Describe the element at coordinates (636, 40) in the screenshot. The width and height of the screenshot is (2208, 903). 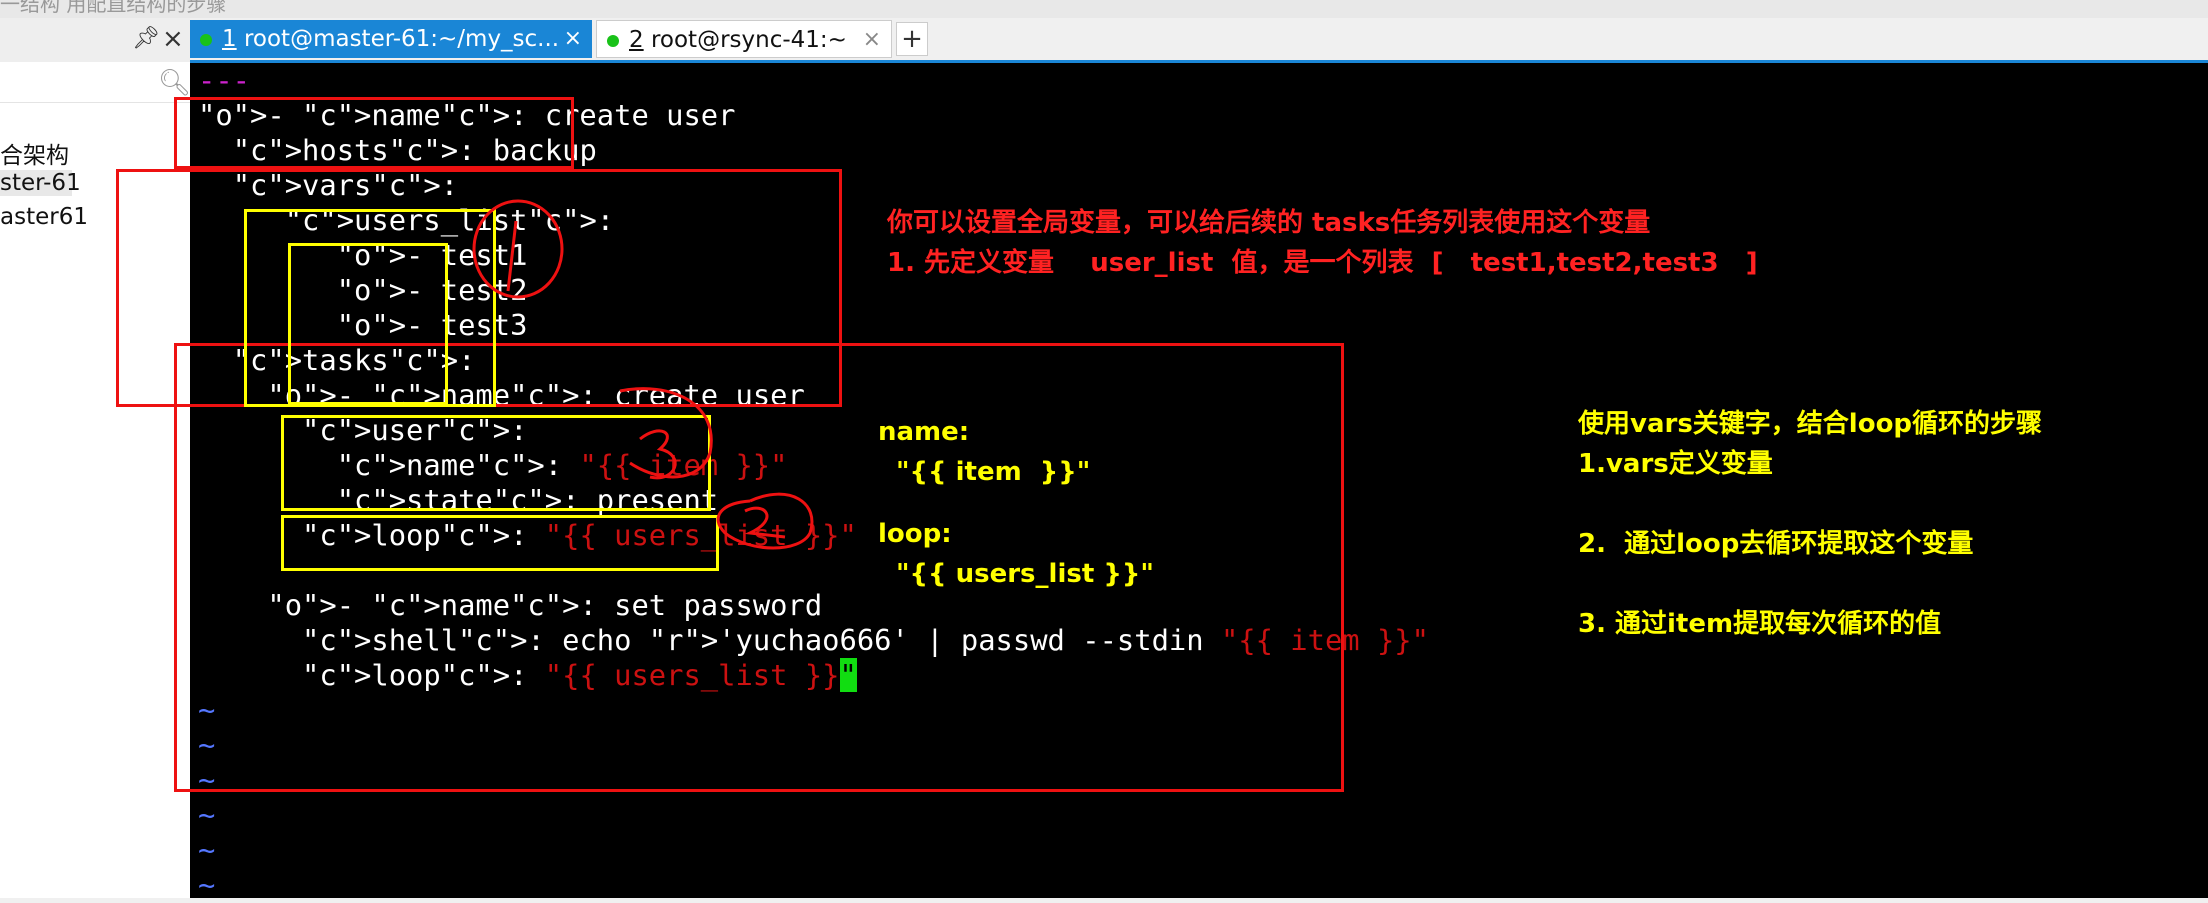
I see `tab-number: 2` at that location.